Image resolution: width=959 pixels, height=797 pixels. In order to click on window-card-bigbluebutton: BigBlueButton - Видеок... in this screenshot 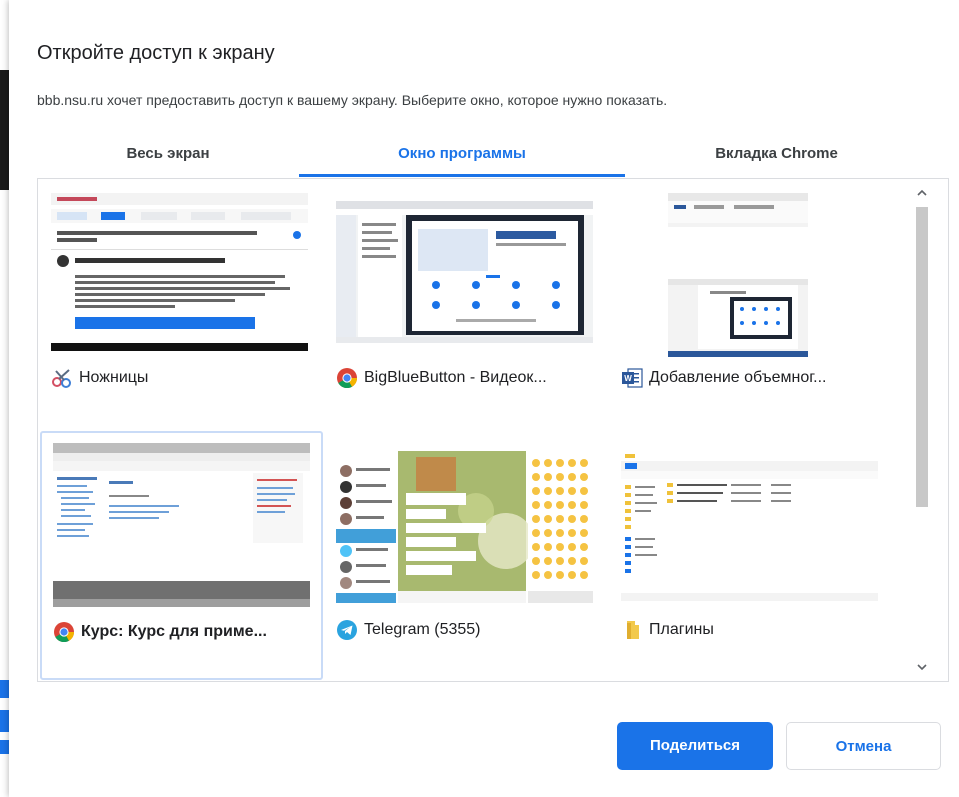, I will do `click(466, 305)`.